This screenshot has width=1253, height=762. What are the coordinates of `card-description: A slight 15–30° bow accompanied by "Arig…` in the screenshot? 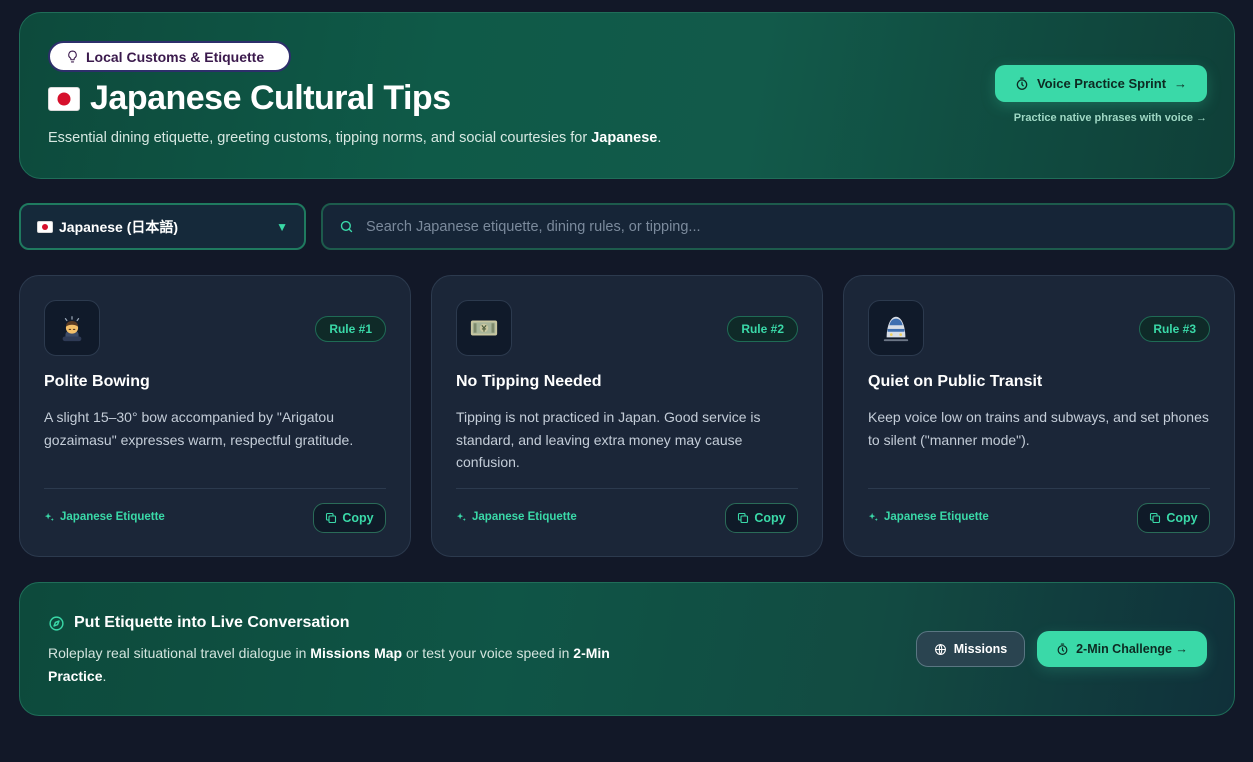 It's located at (199, 428).